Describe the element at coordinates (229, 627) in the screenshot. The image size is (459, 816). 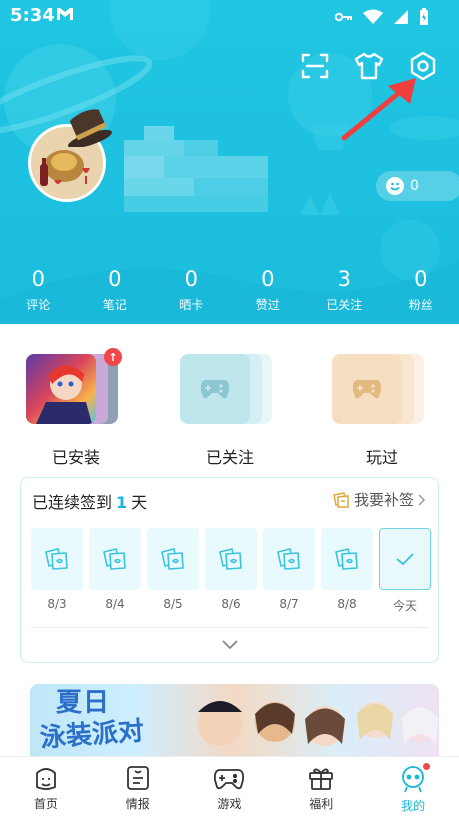
I see `divider` at that location.